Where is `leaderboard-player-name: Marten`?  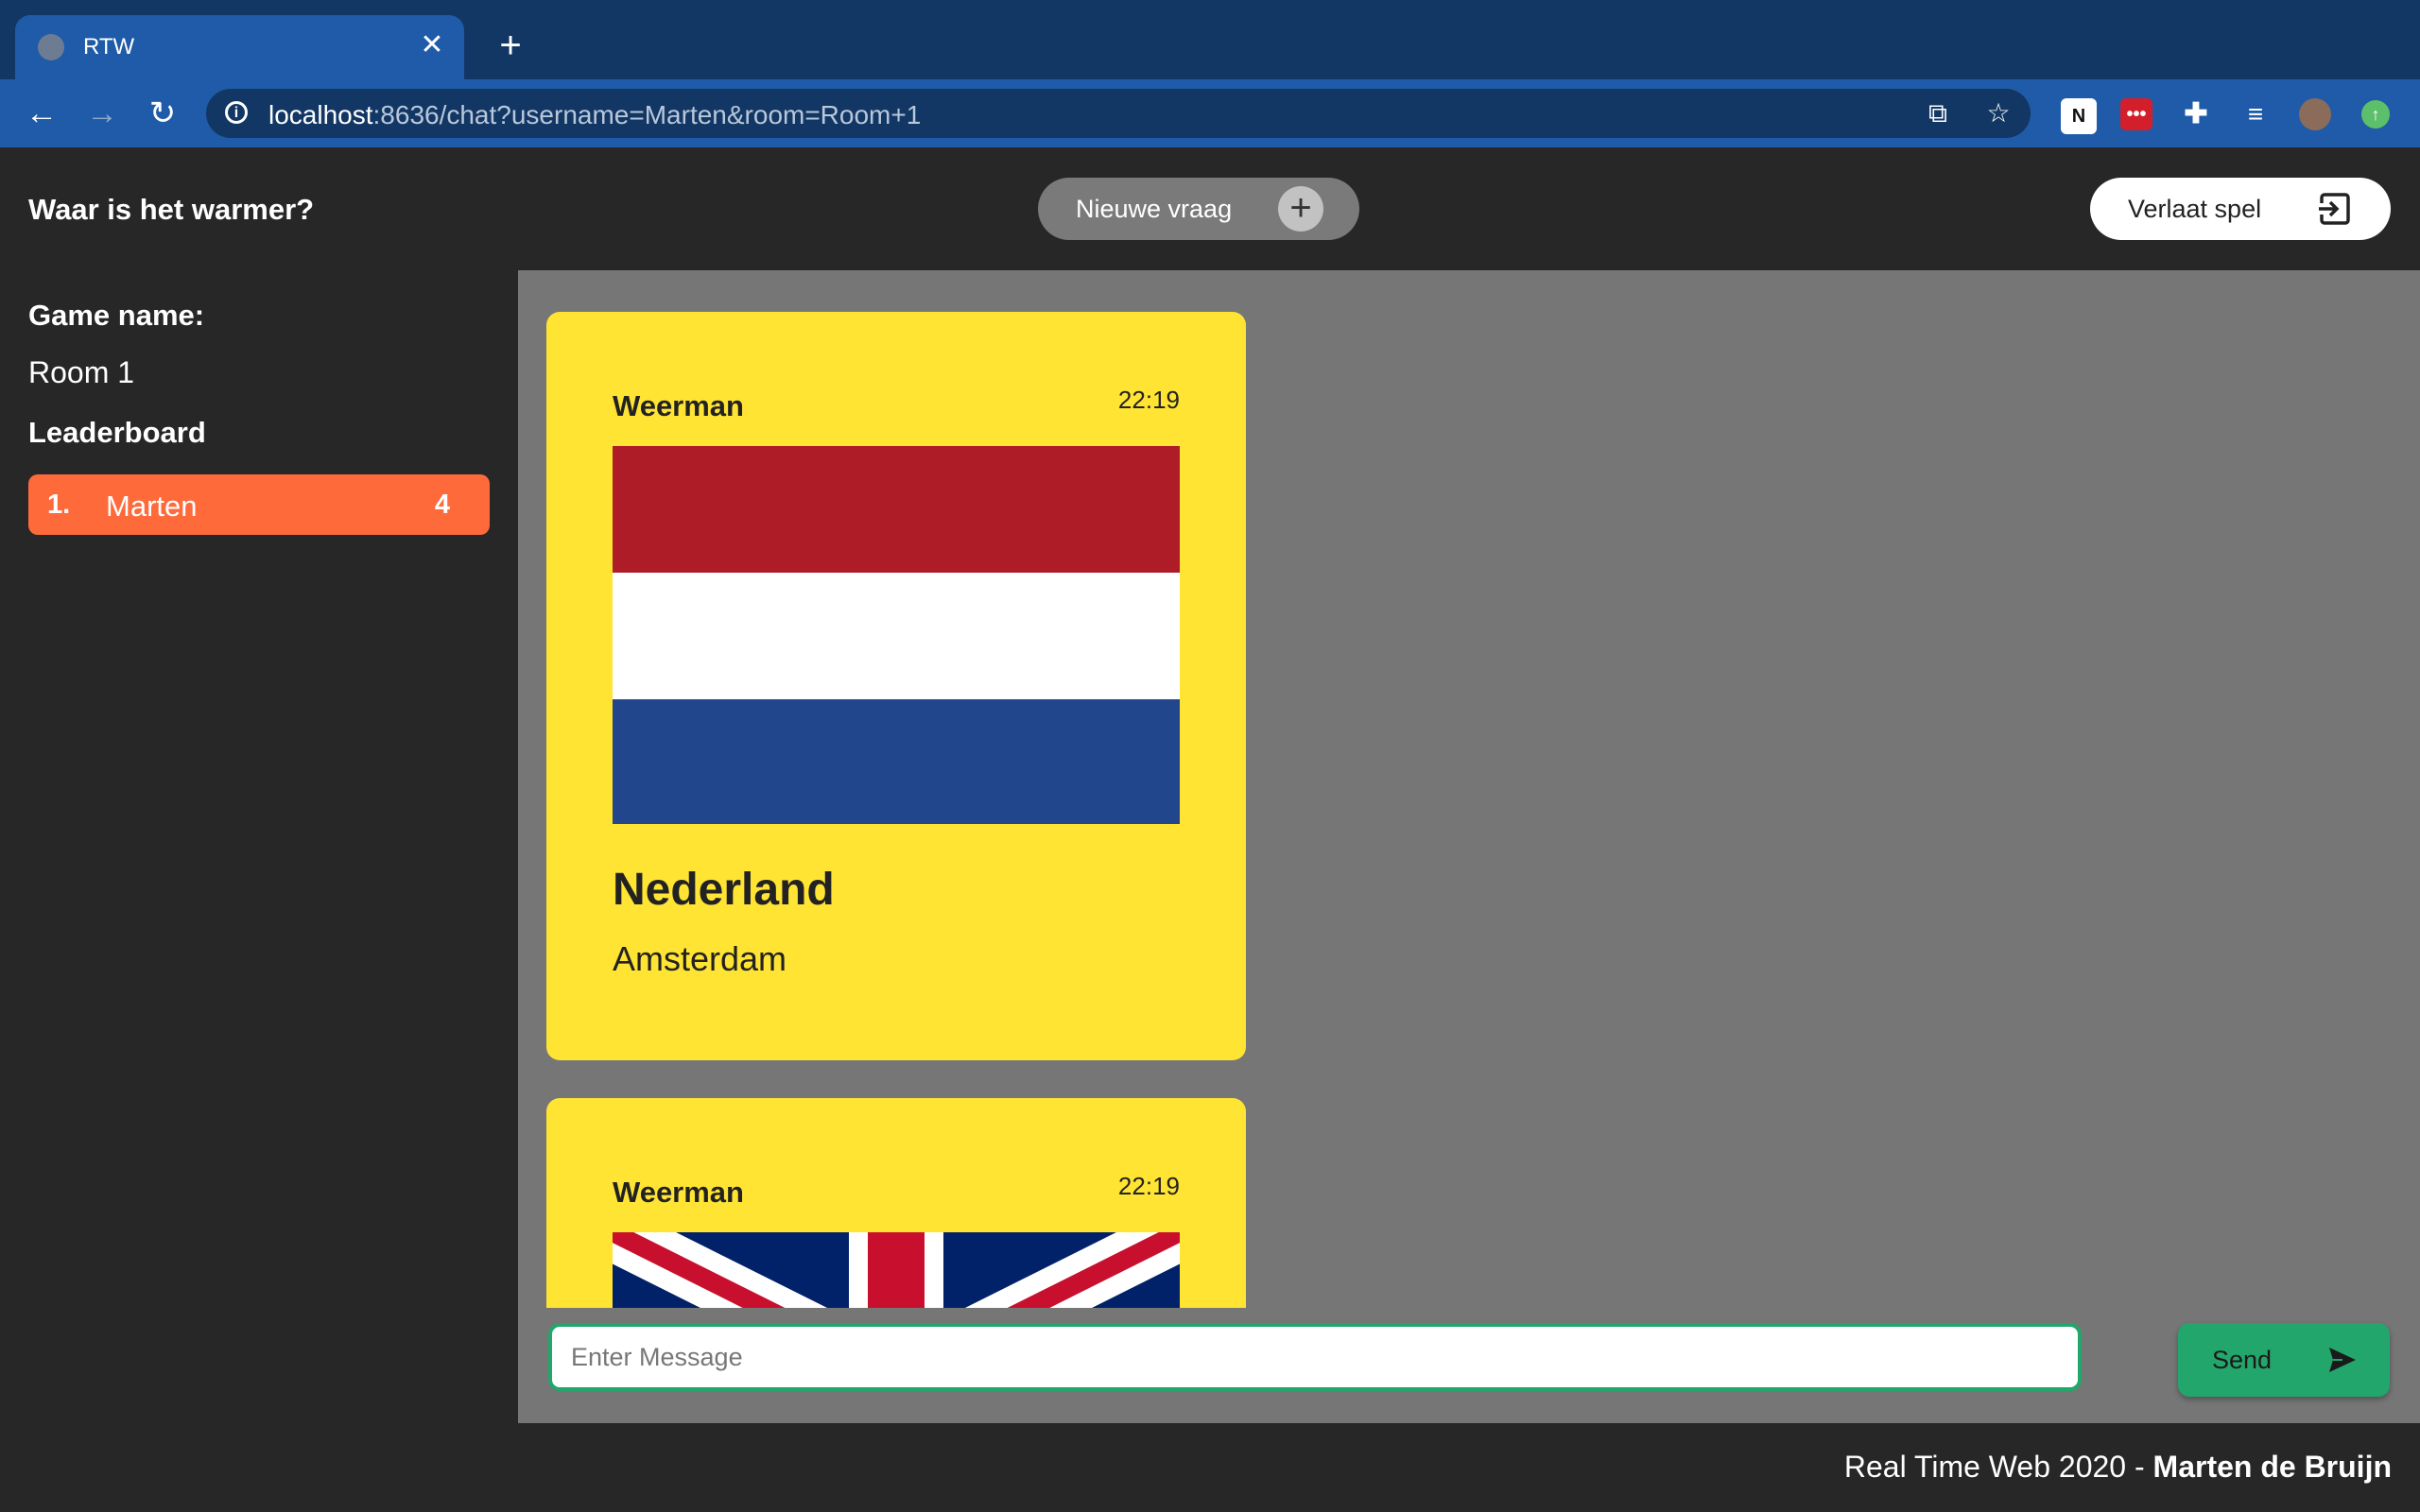 leaderboard-player-name: Marten is located at coordinates (152, 506).